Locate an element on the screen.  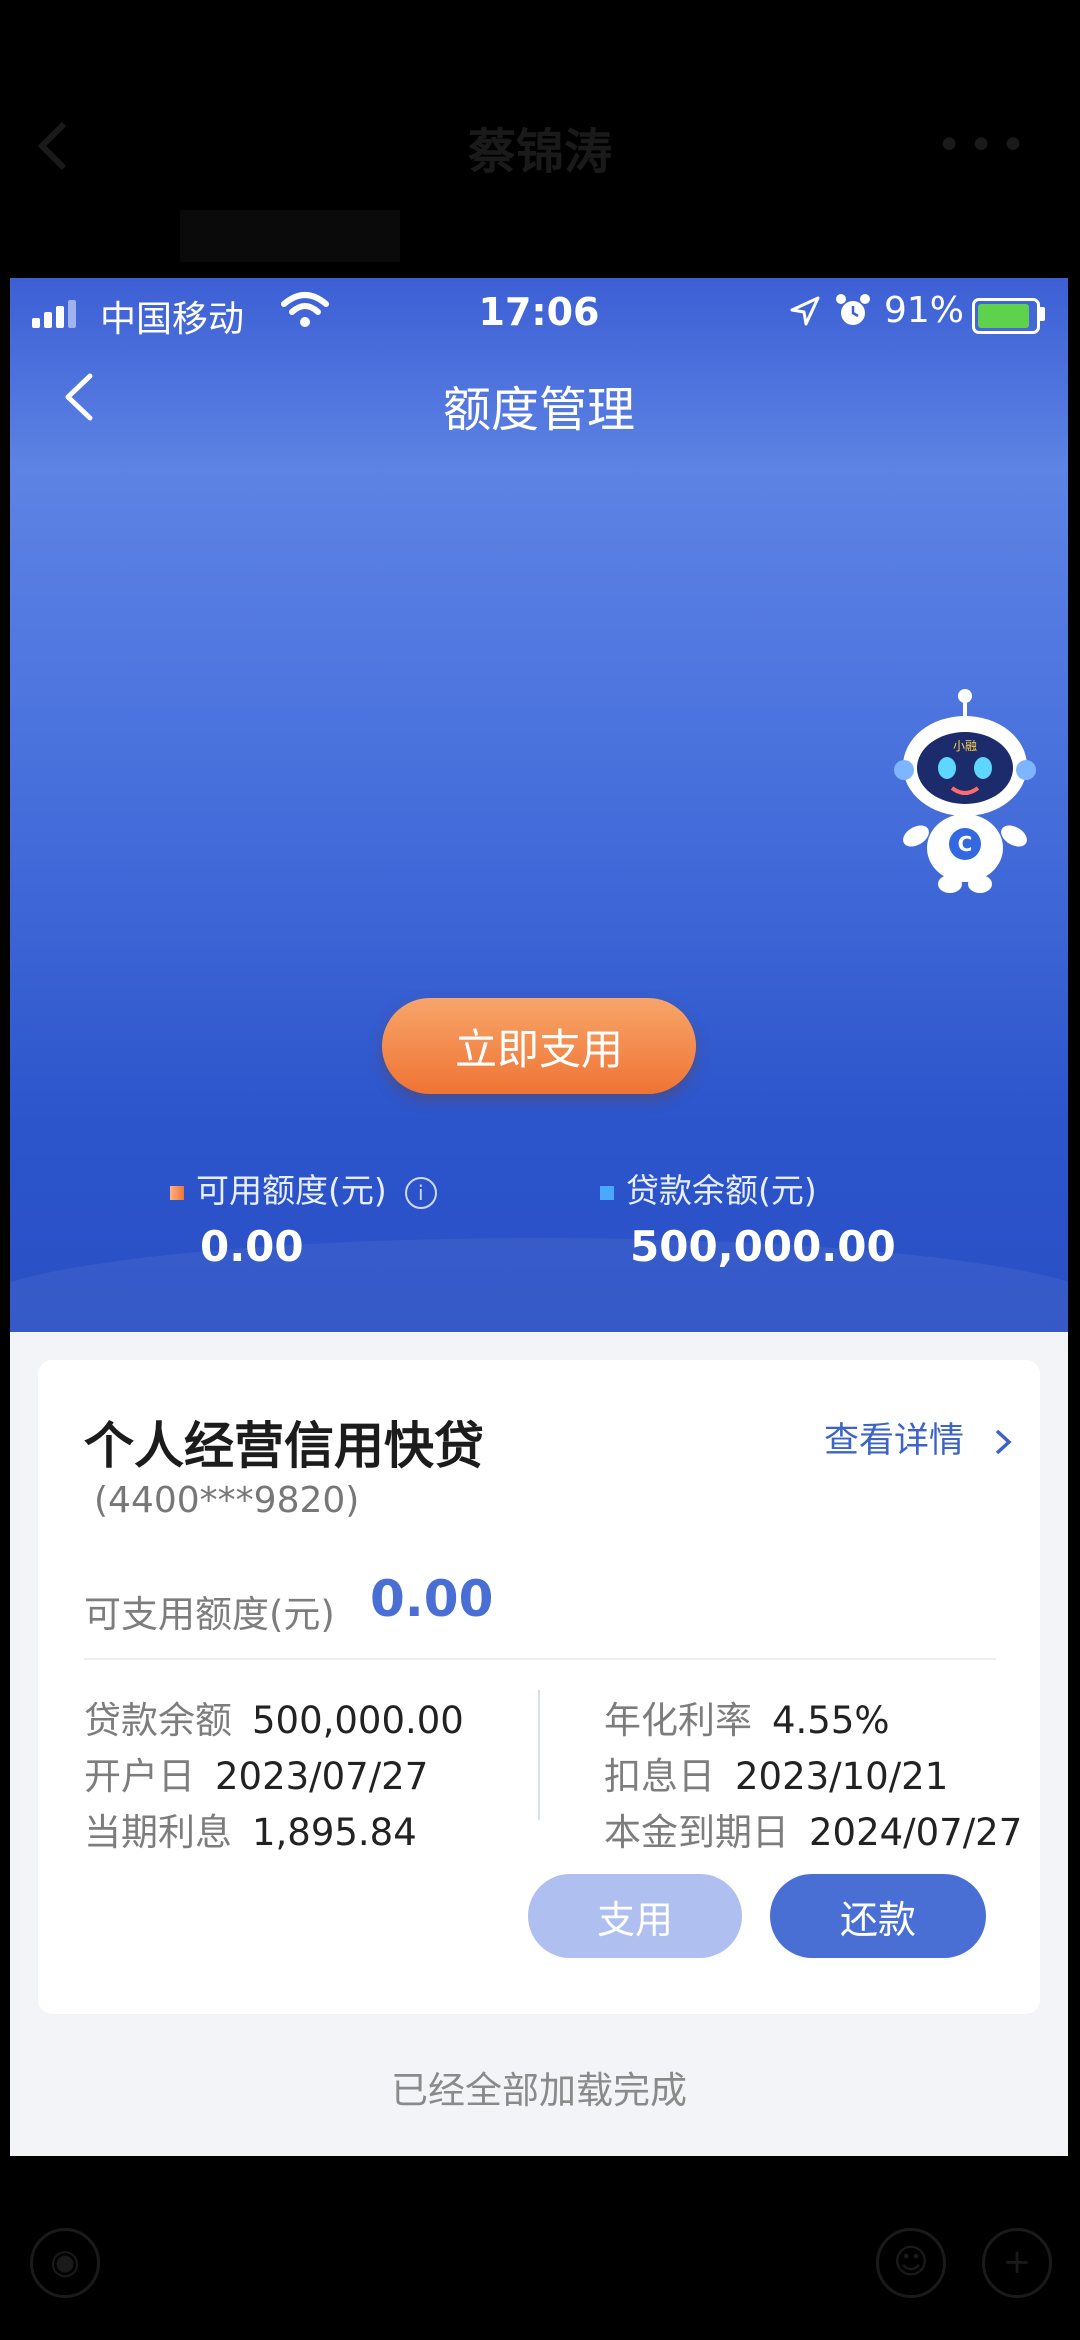
loan-name: 个人经营信用快贷 is located at coordinates (284, 1446).